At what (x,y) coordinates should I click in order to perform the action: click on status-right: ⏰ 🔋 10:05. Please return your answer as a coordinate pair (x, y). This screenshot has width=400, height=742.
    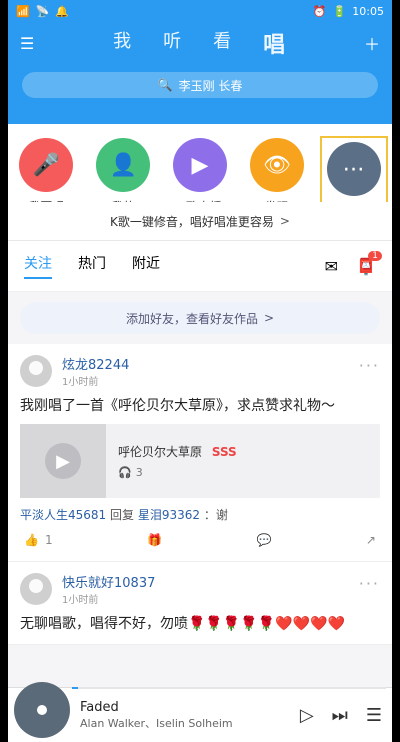
    Looking at the image, I should click on (348, 11).